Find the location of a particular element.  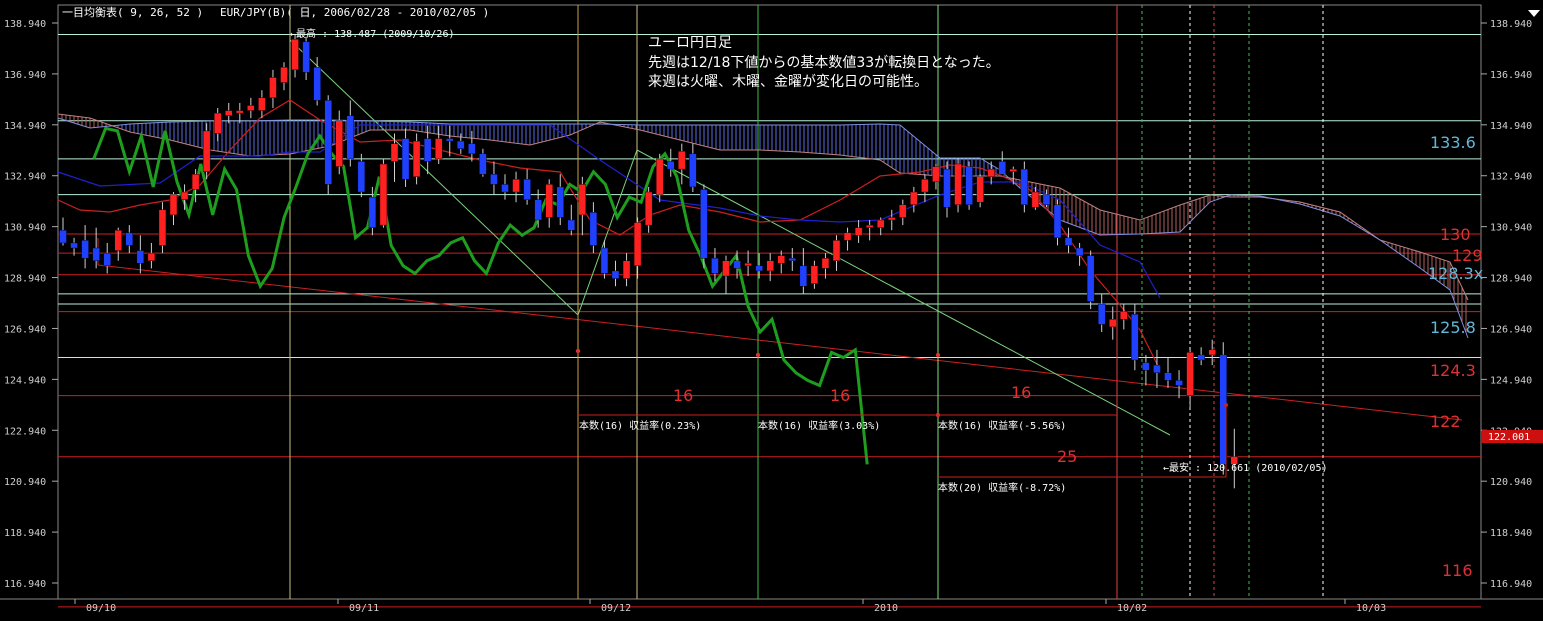

stat-label-4: 本数(20) 収益率(-8.72%) is located at coordinates (1002, 487).